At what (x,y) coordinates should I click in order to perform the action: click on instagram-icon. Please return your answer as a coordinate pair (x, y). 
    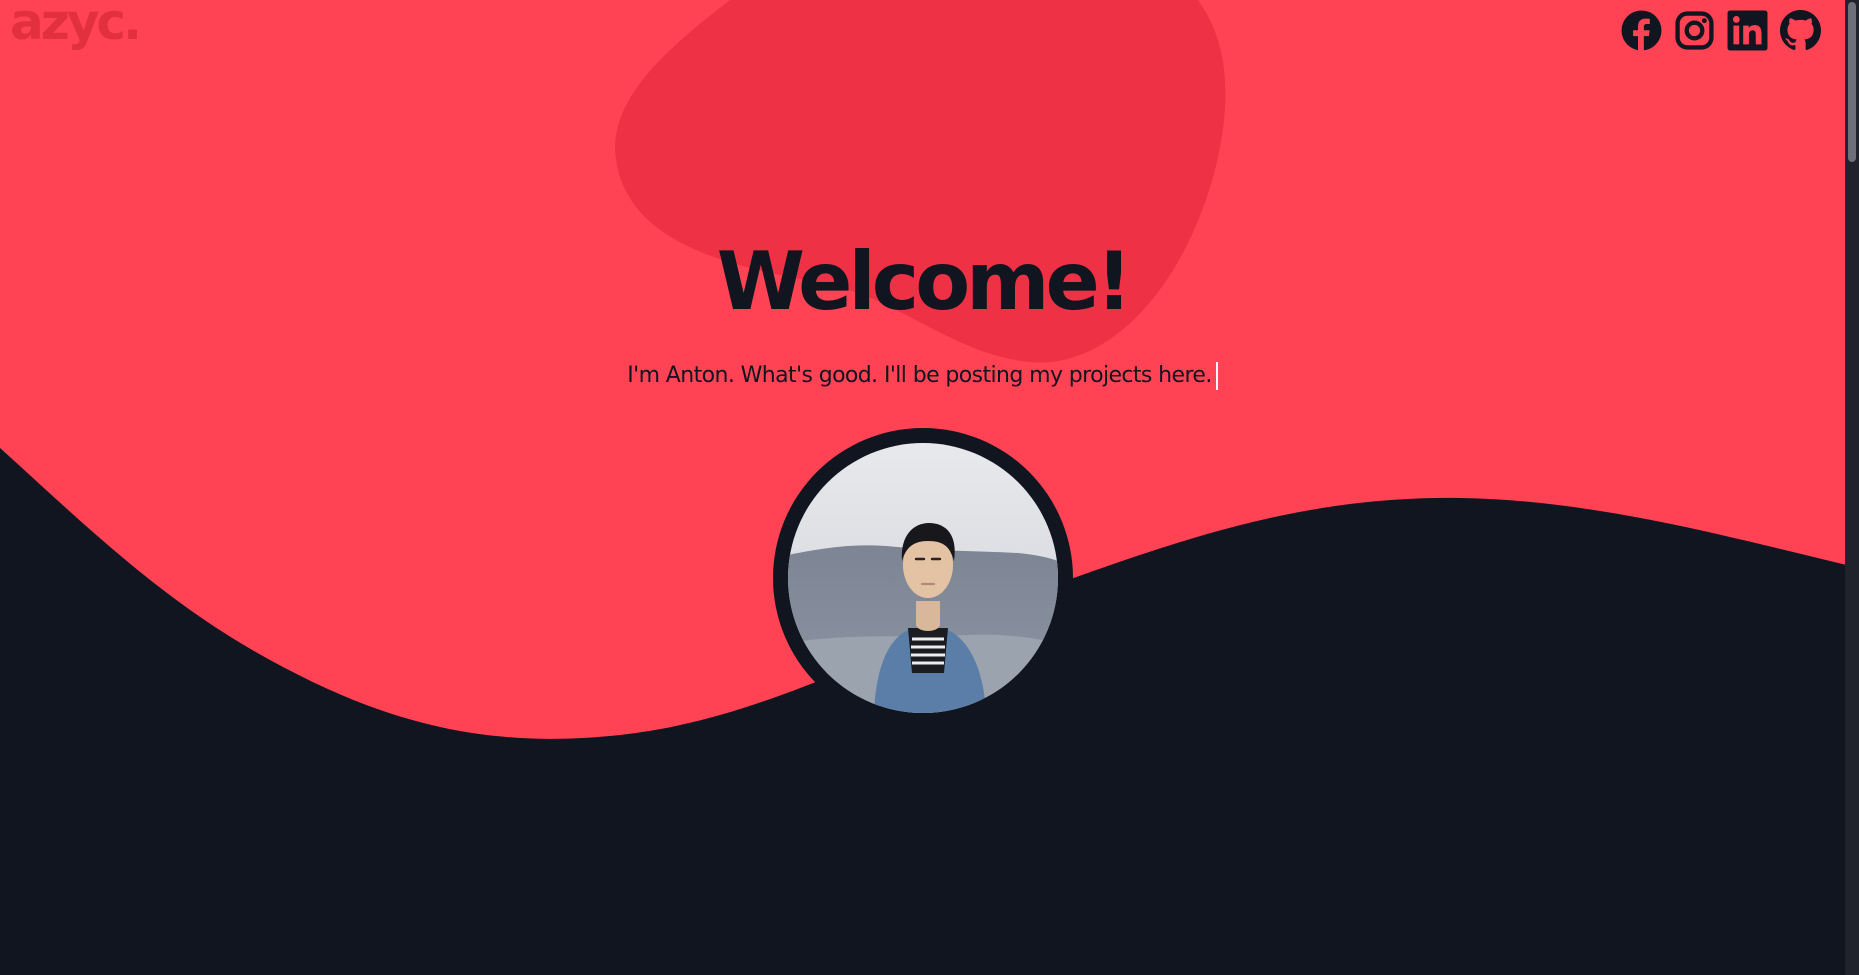
    Looking at the image, I should click on (1694, 30).